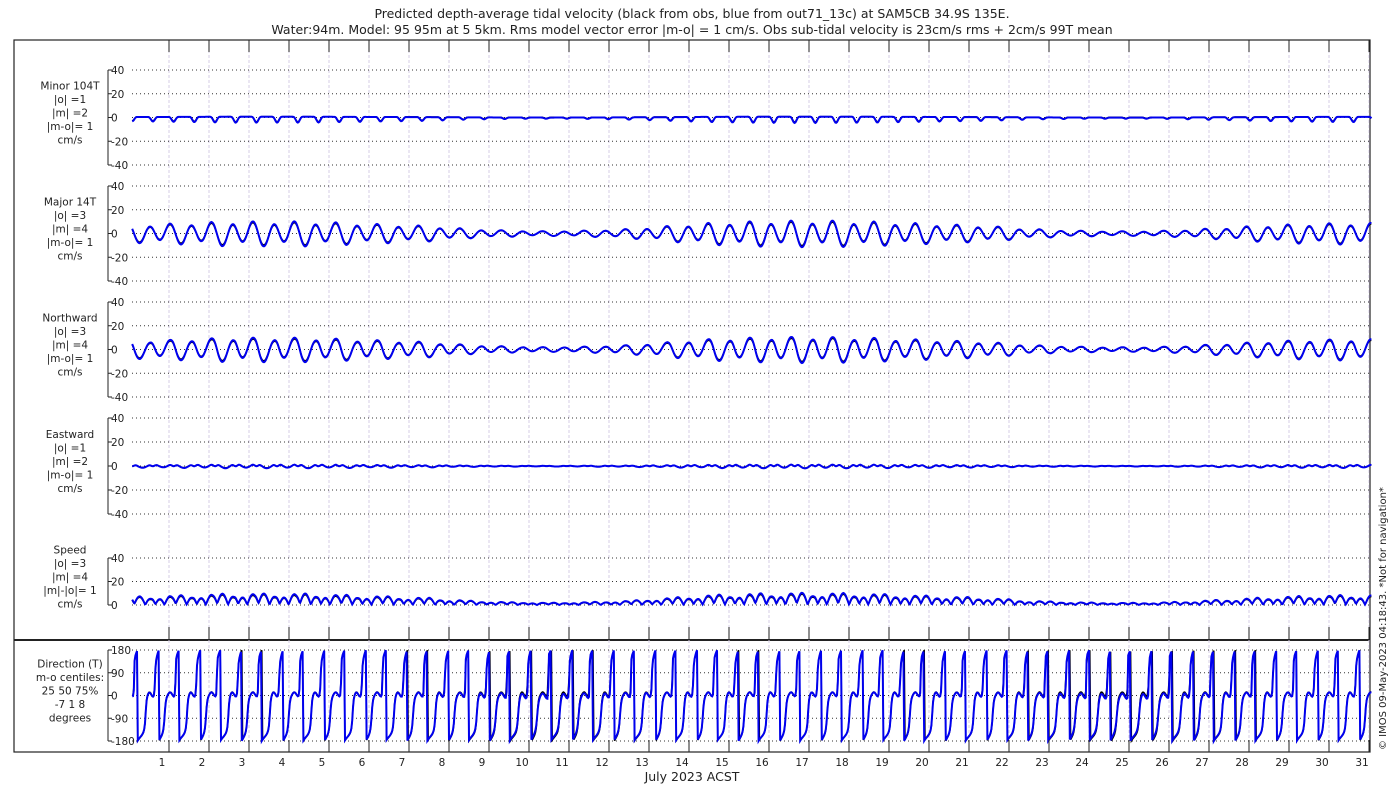  What do you see at coordinates (751, 350) in the screenshot?
I see `north-model-line` at bounding box center [751, 350].